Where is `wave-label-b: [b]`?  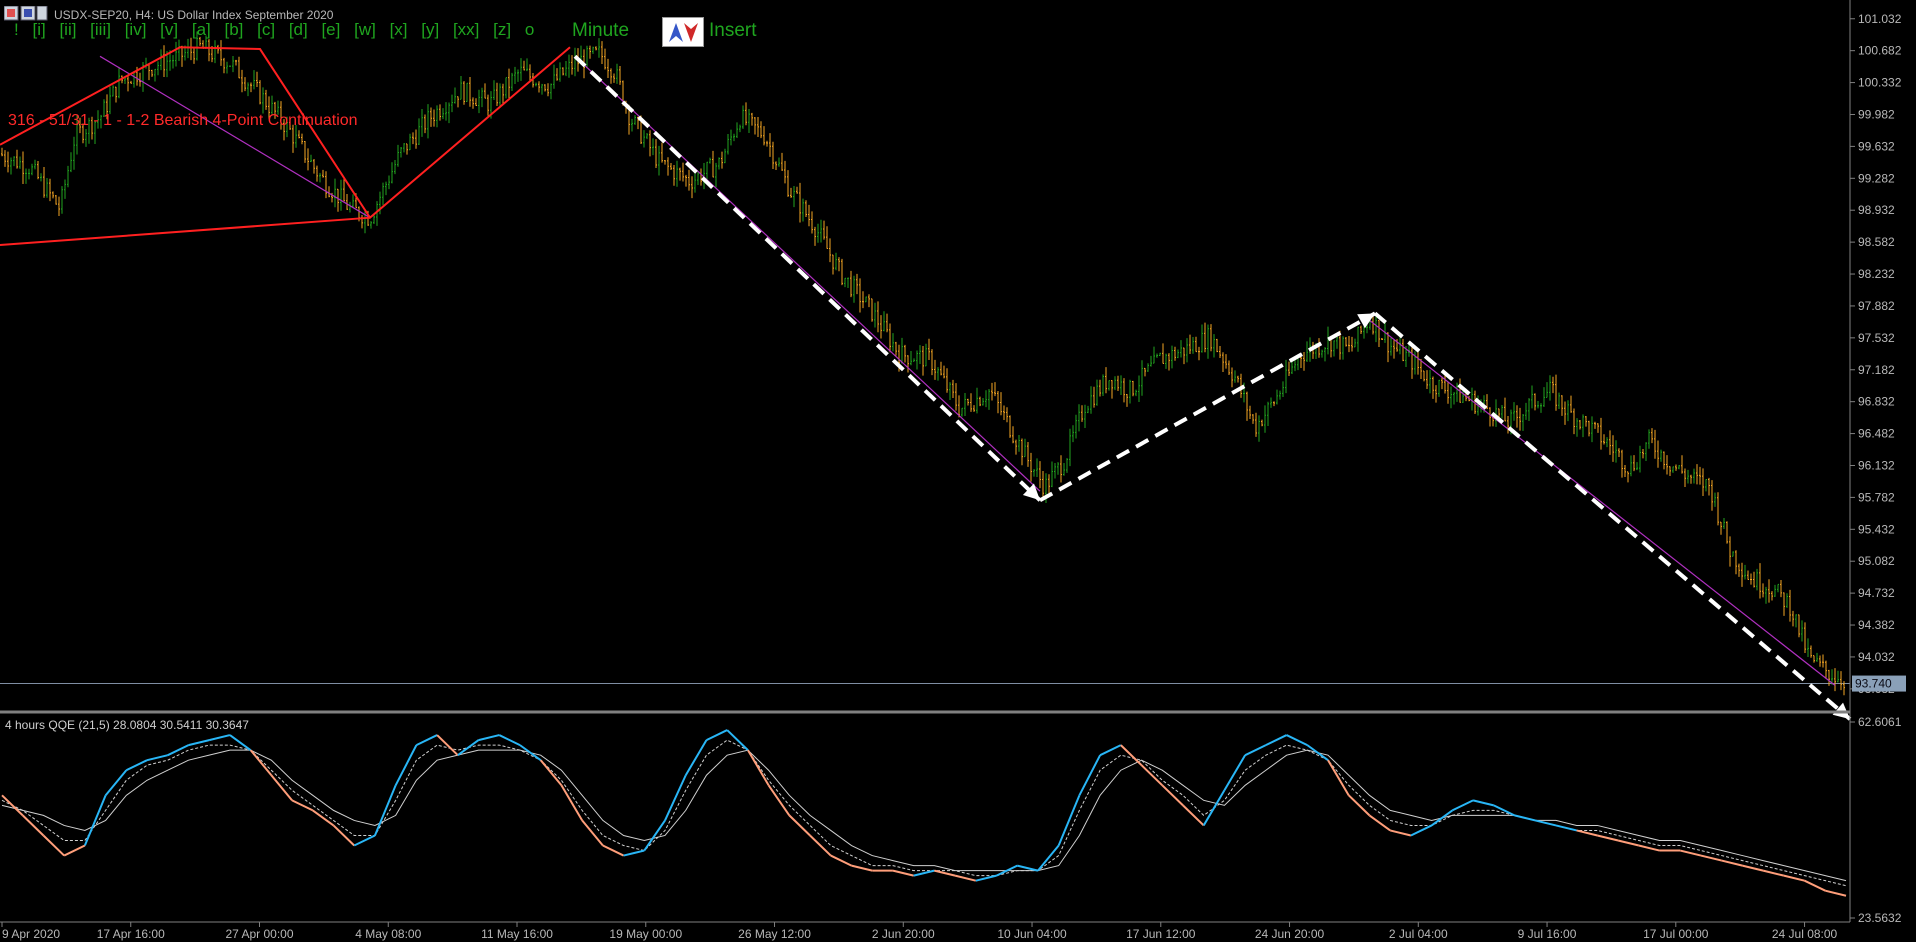 wave-label-b: [b] is located at coordinates (233, 29).